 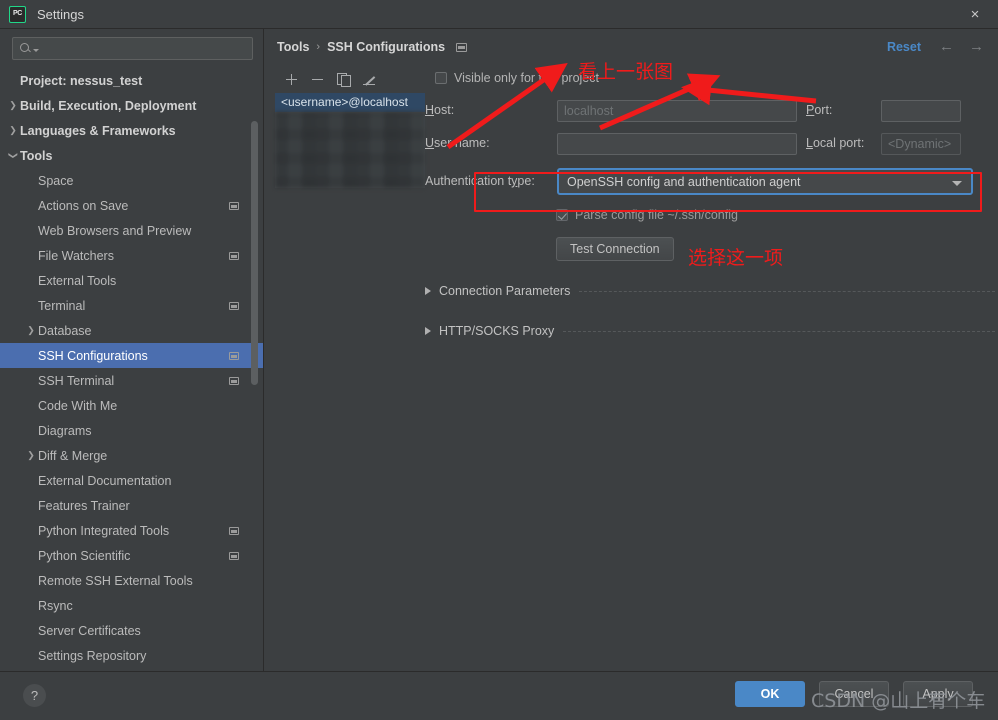 I want to click on remove-icon, so click(x=317, y=79).